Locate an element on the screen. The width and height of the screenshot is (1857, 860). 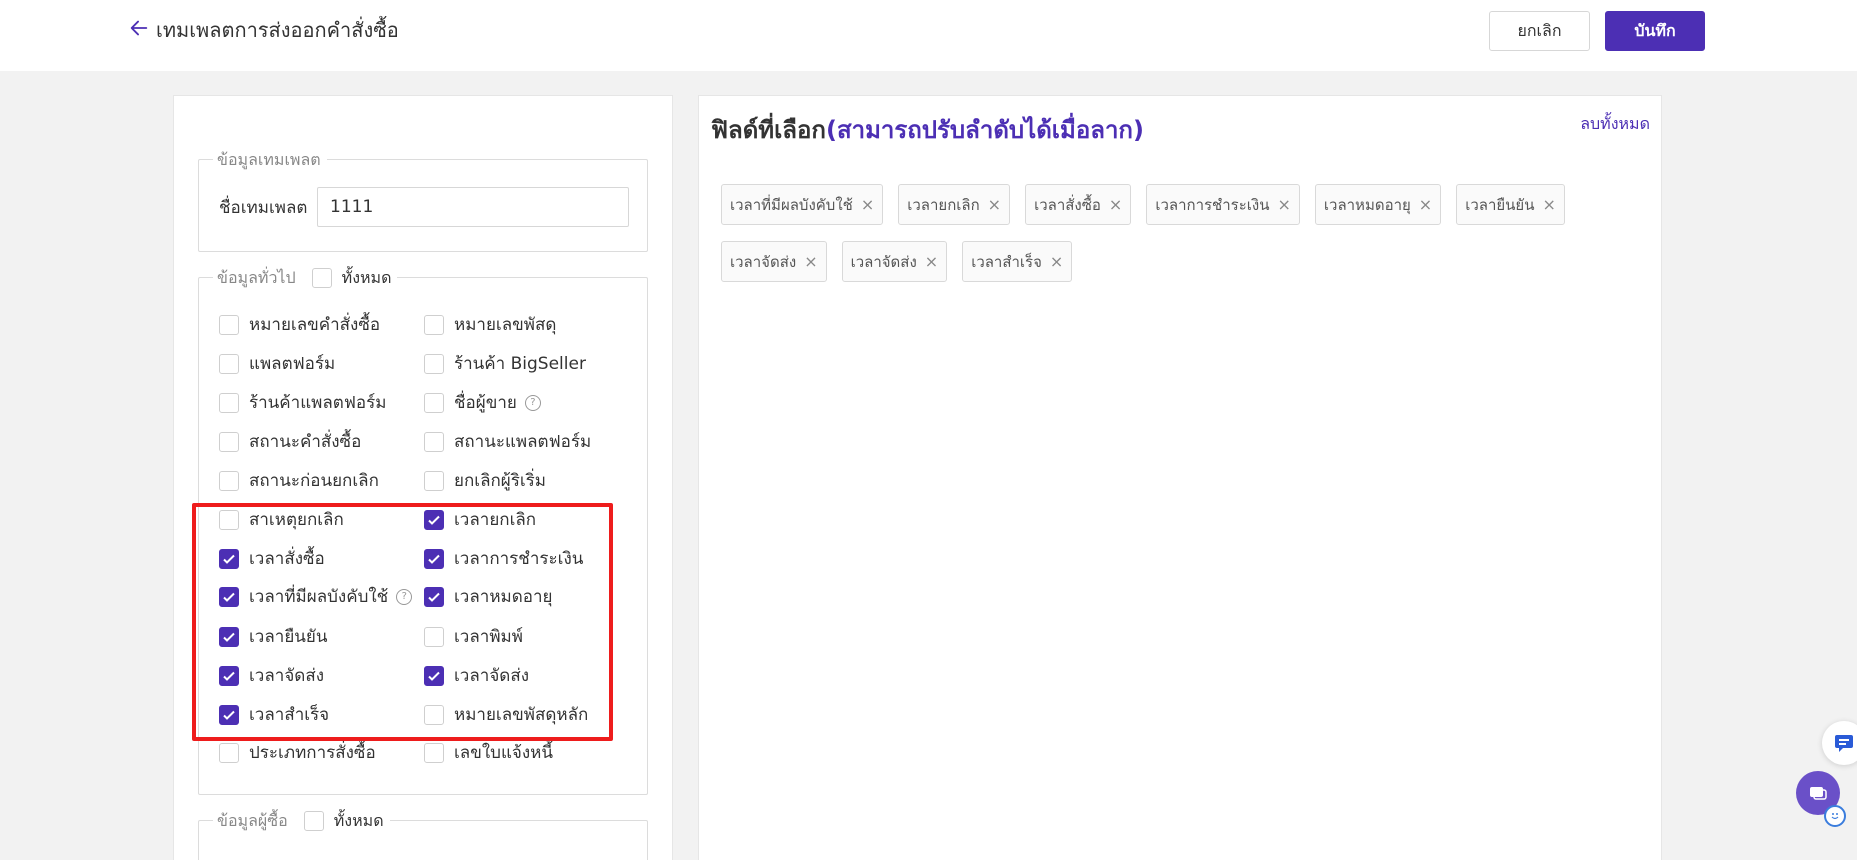
buyer-select-all: ทั้งหมด is located at coordinates (343, 821).